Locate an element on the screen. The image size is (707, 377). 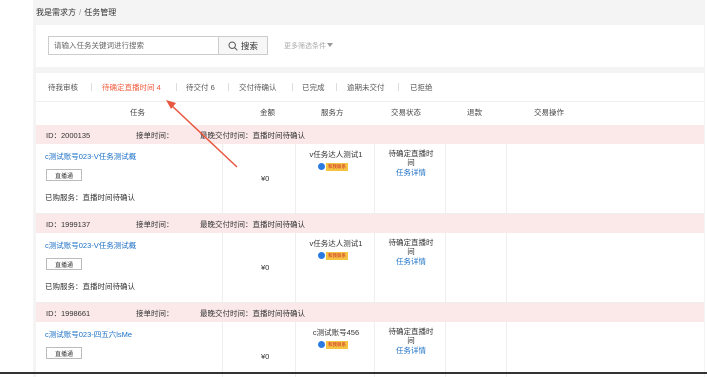
tab-overdue: 逾期未交付 is located at coordinates (366, 87).